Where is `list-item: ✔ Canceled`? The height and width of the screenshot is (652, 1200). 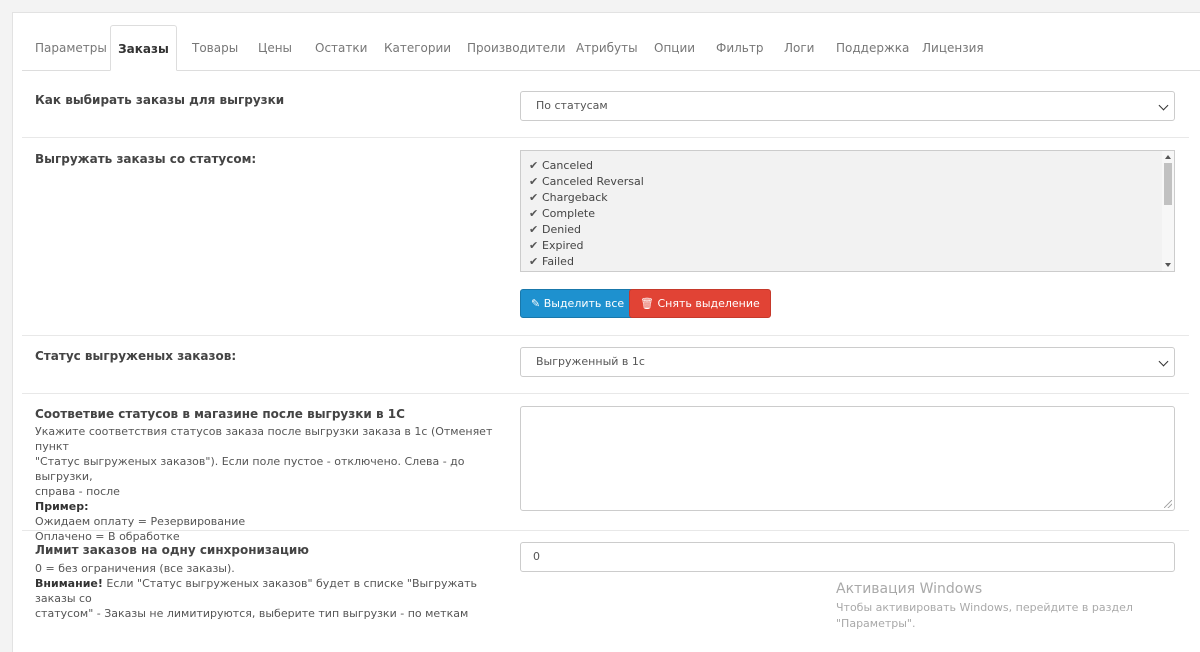 list-item: ✔ Canceled is located at coordinates (561, 166).